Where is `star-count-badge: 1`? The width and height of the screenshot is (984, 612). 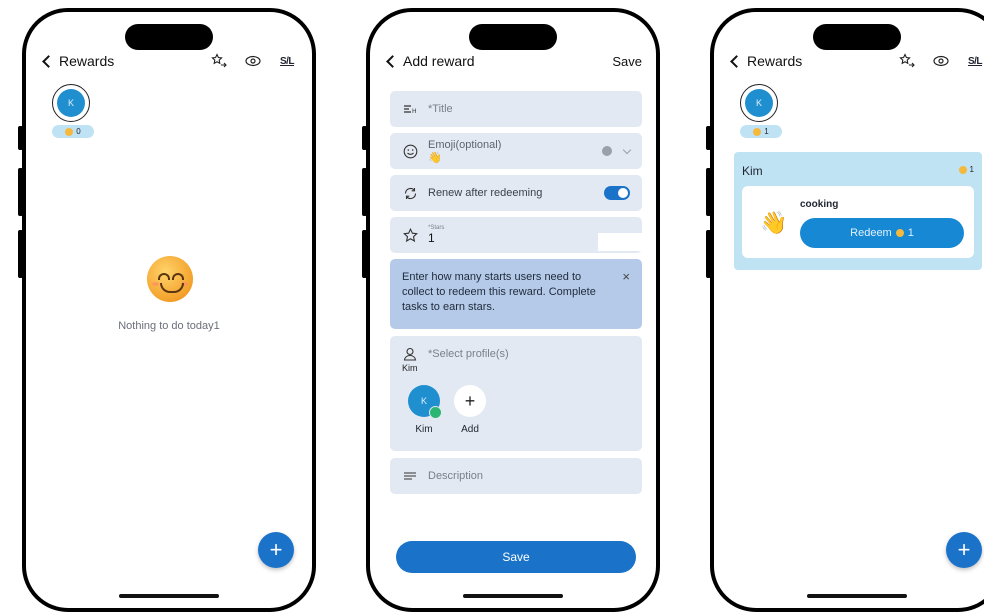
star-count-badge: 1 is located at coordinates (761, 131).